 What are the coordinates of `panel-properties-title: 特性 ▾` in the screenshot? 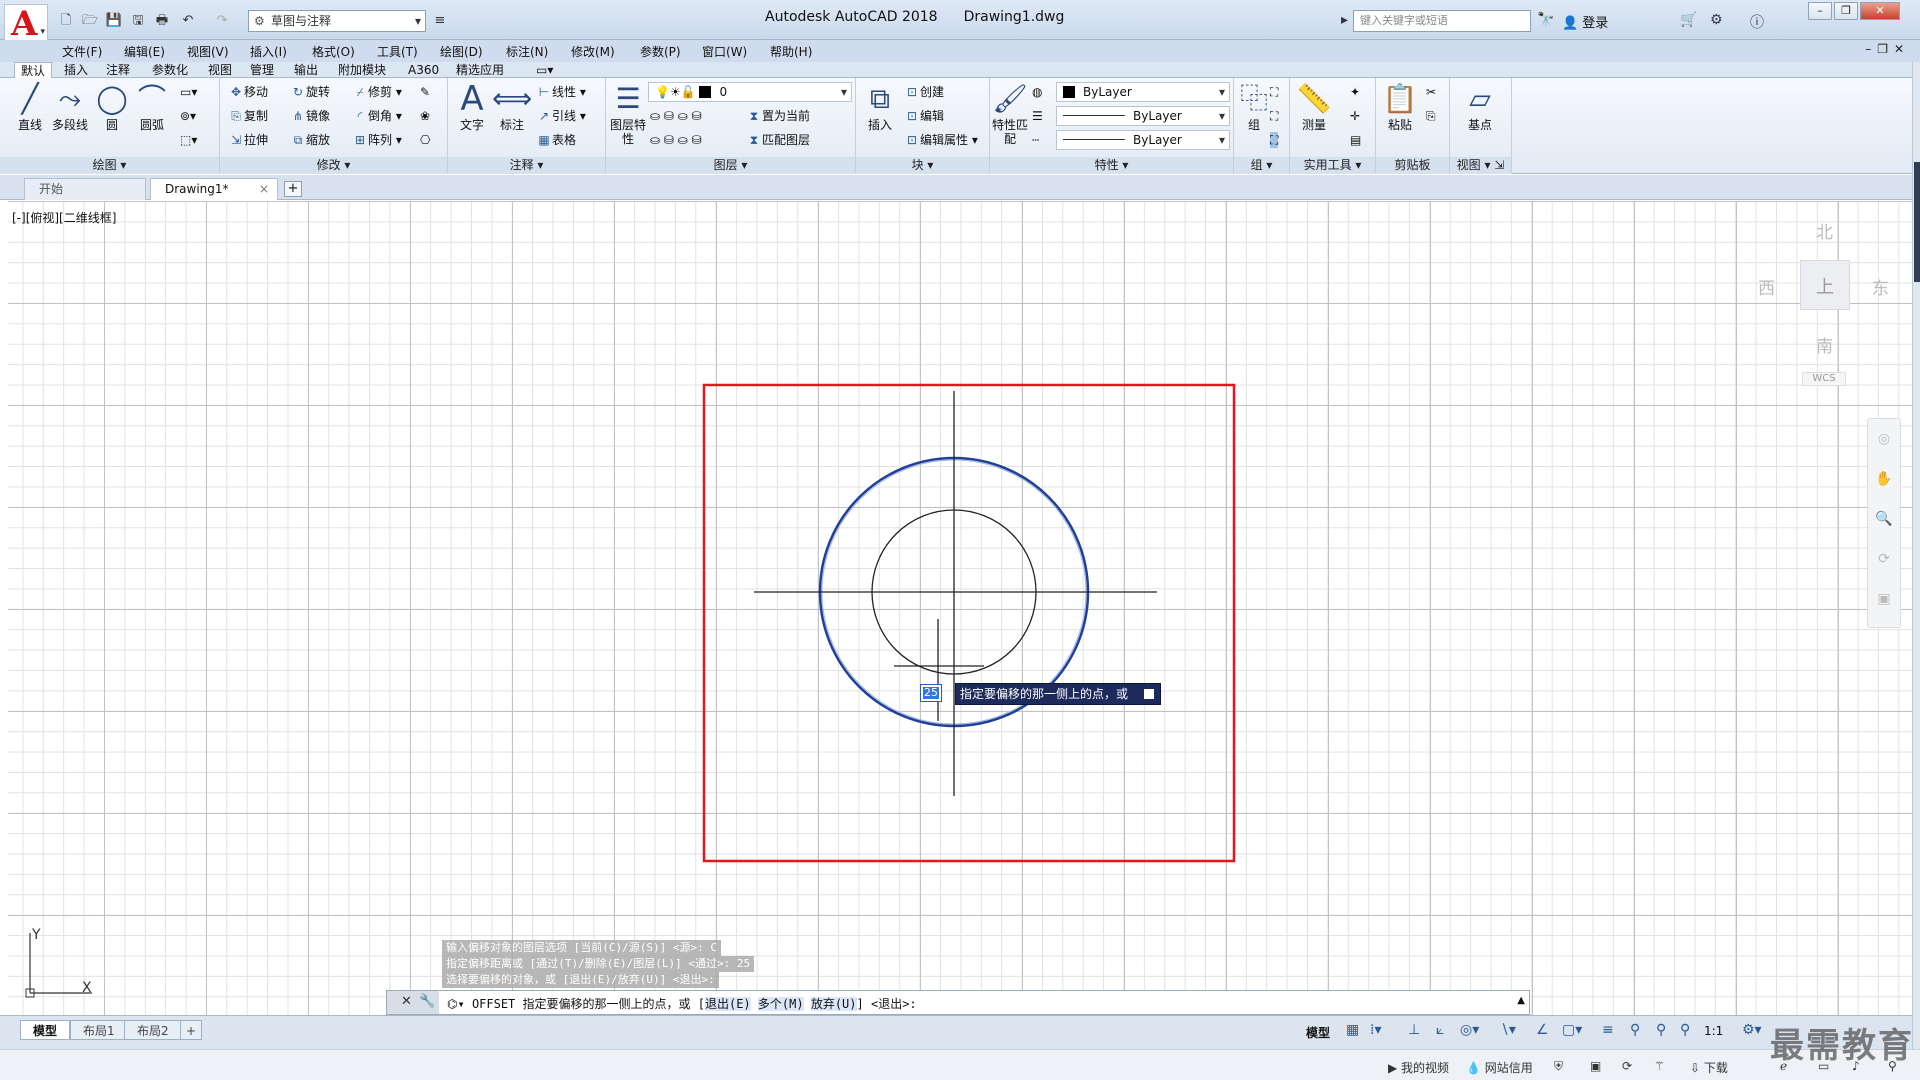 It's located at (1111, 165).